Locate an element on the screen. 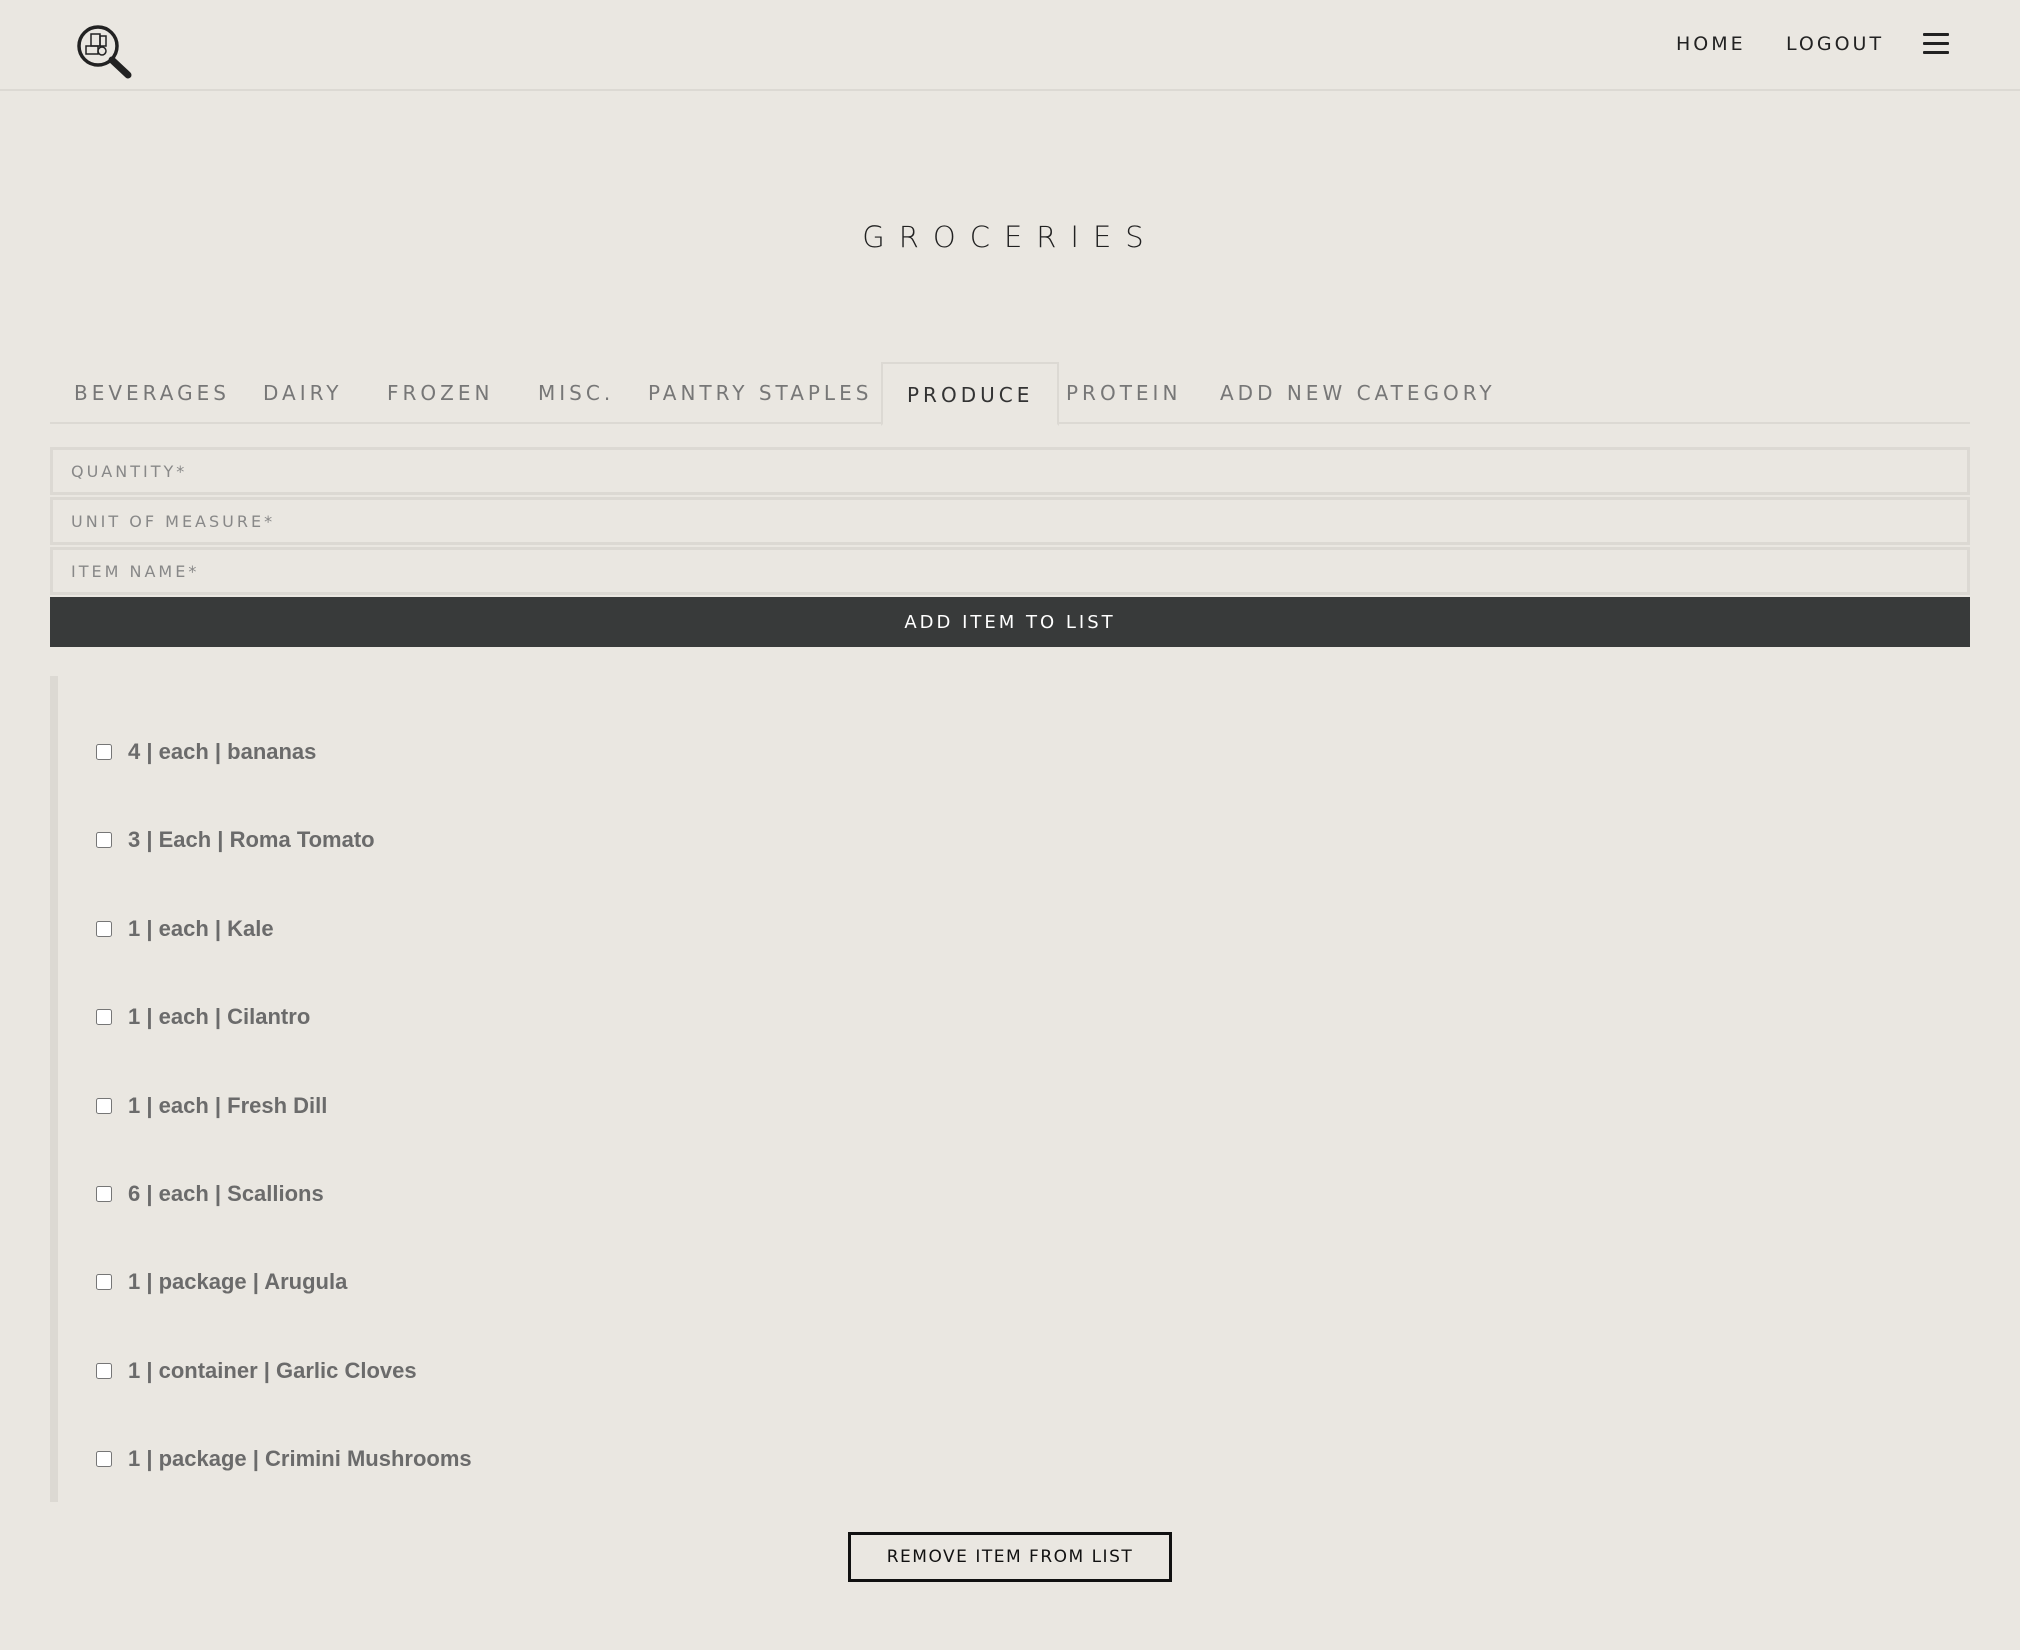 This screenshot has height=1650, width=2020. tab-produce: PRODUCE is located at coordinates (970, 394).